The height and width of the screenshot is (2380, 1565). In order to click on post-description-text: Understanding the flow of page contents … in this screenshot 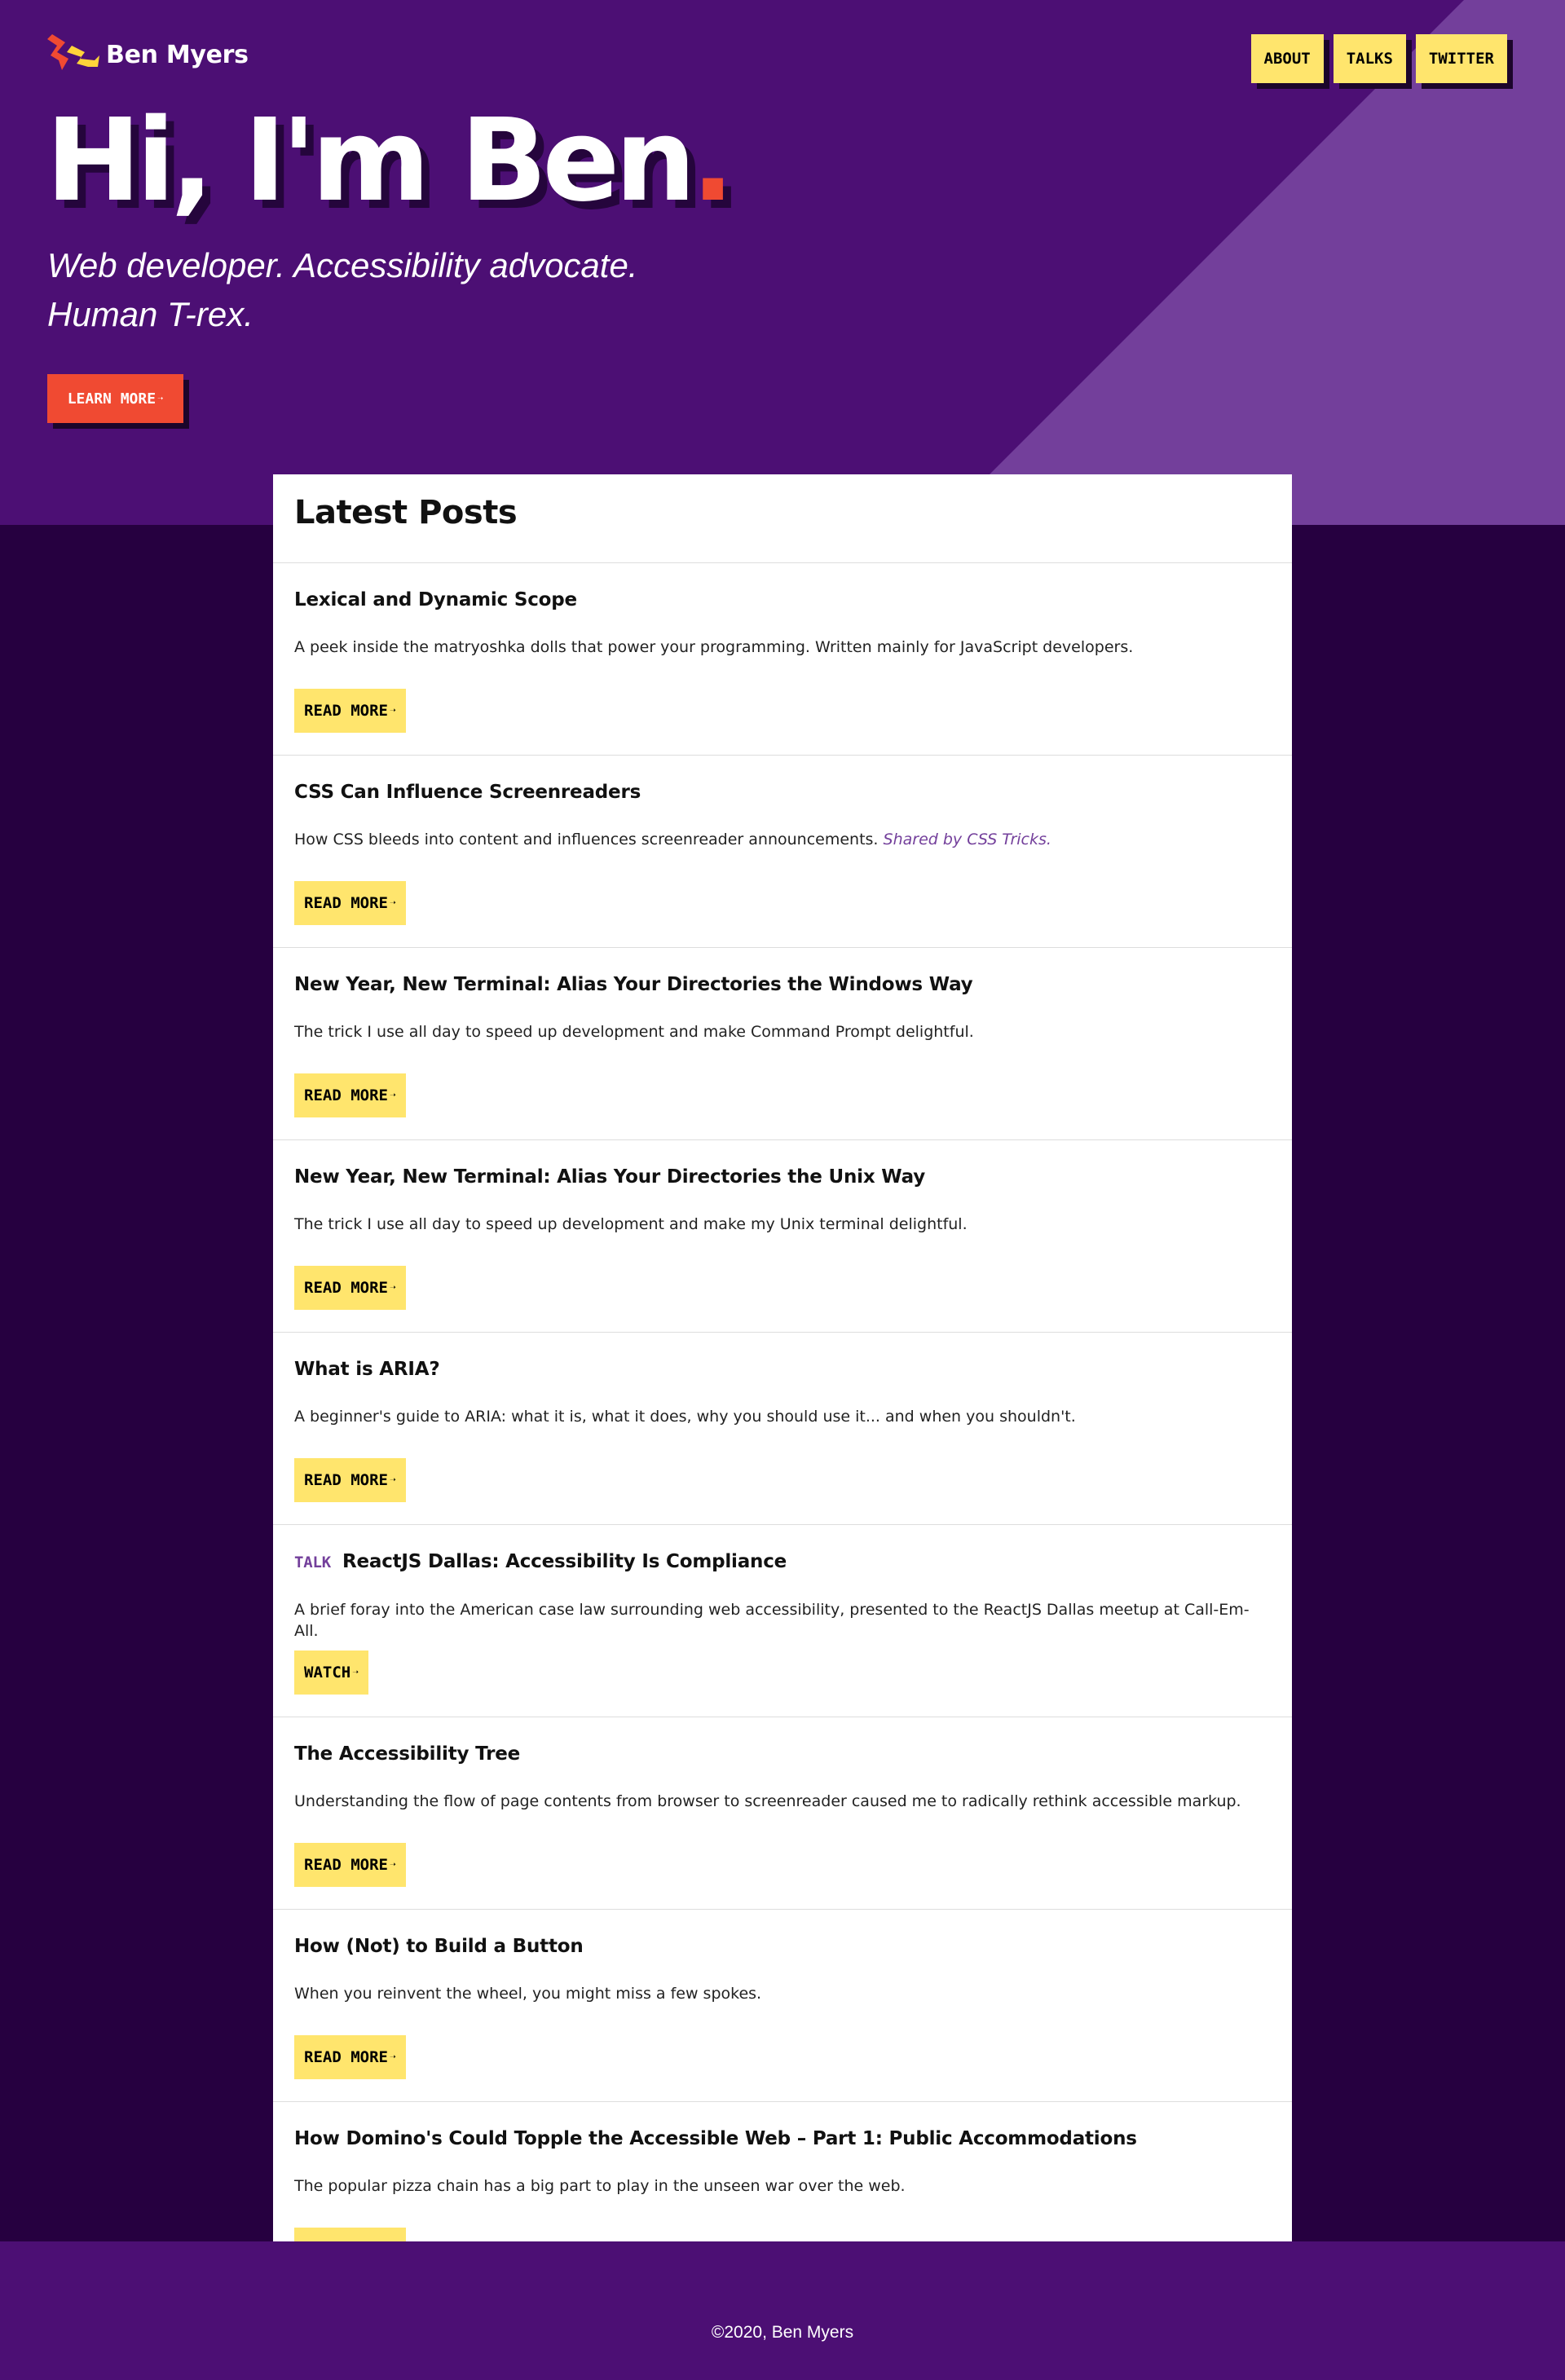, I will do `click(767, 1801)`.